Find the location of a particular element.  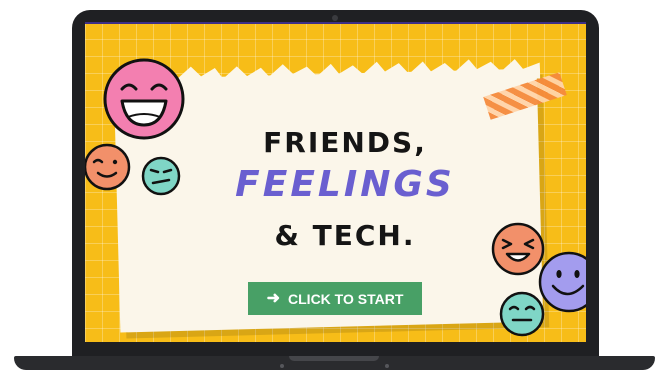

webcam-icon is located at coordinates (335, 18).